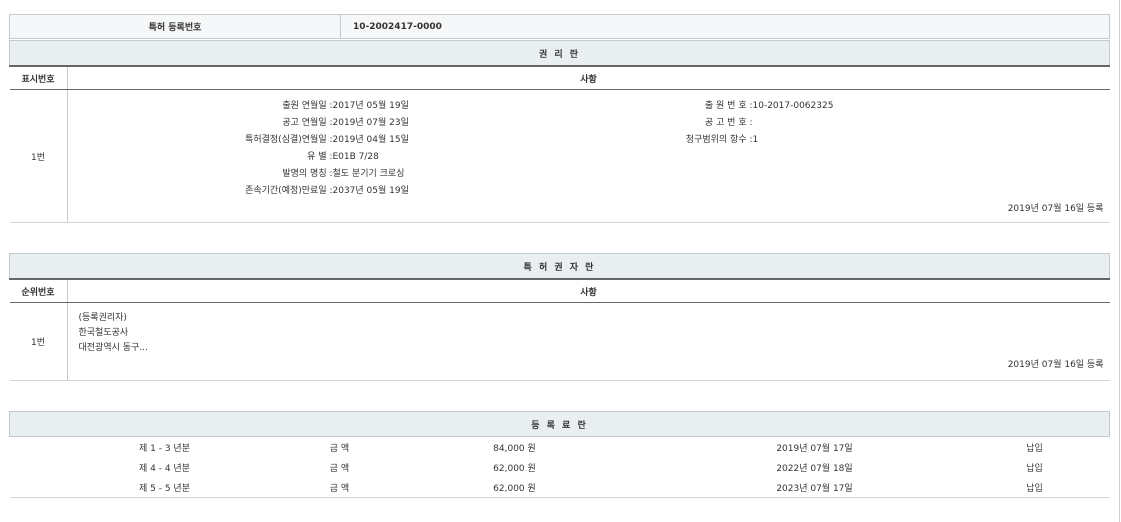  What do you see at coordinates (725, 27) in the screenshot?
I see `registration-number-value: 10-2002417-0000` at bounding box center [725, 27].